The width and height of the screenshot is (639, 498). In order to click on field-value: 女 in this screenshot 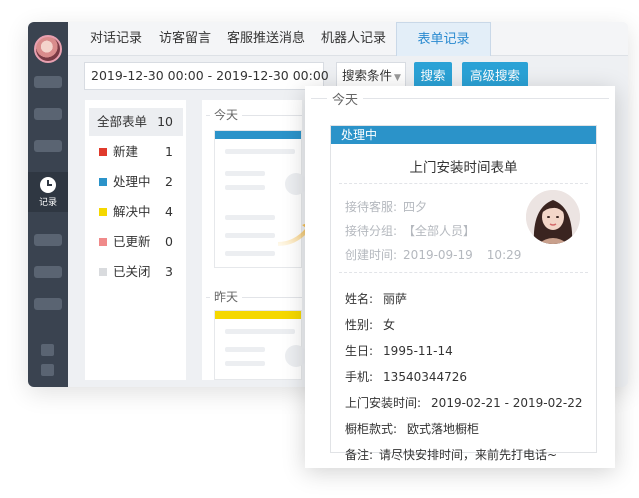, I will do `click(389, 325)`.